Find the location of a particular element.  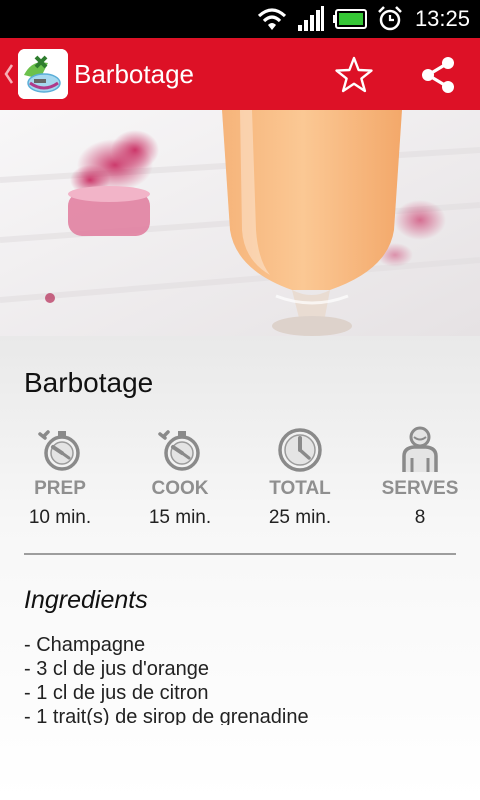

ingredient-item: - 1 cl de jus de citron is located at coordinates (116, 693).